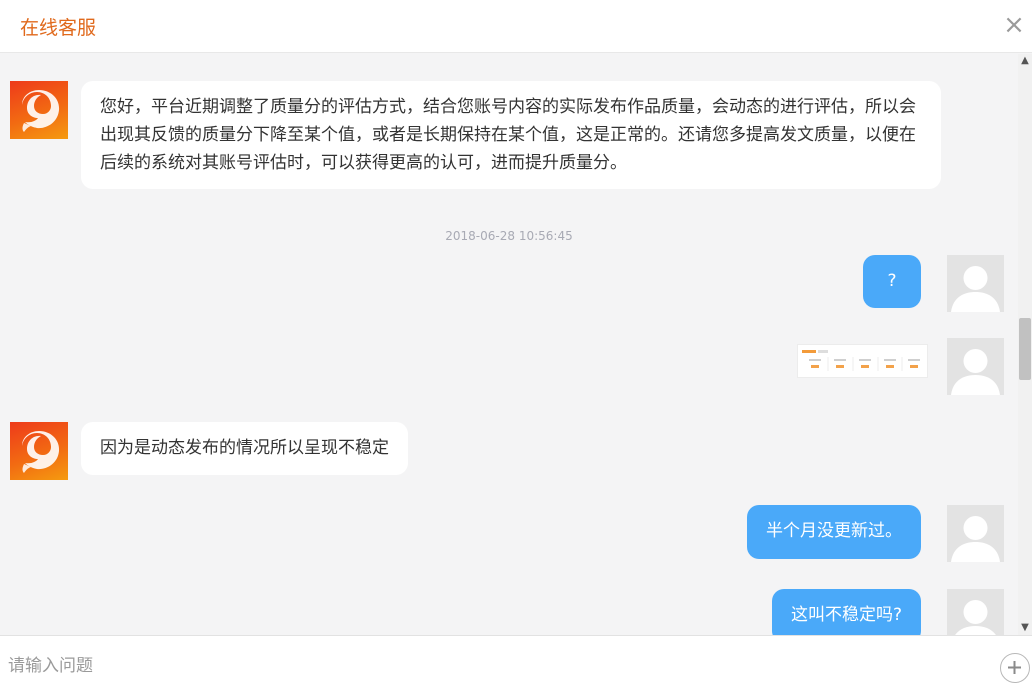  What do you see at coordinates (488, 666) in the screenshot?
I see `message-input` at bounding box center [488, 666].